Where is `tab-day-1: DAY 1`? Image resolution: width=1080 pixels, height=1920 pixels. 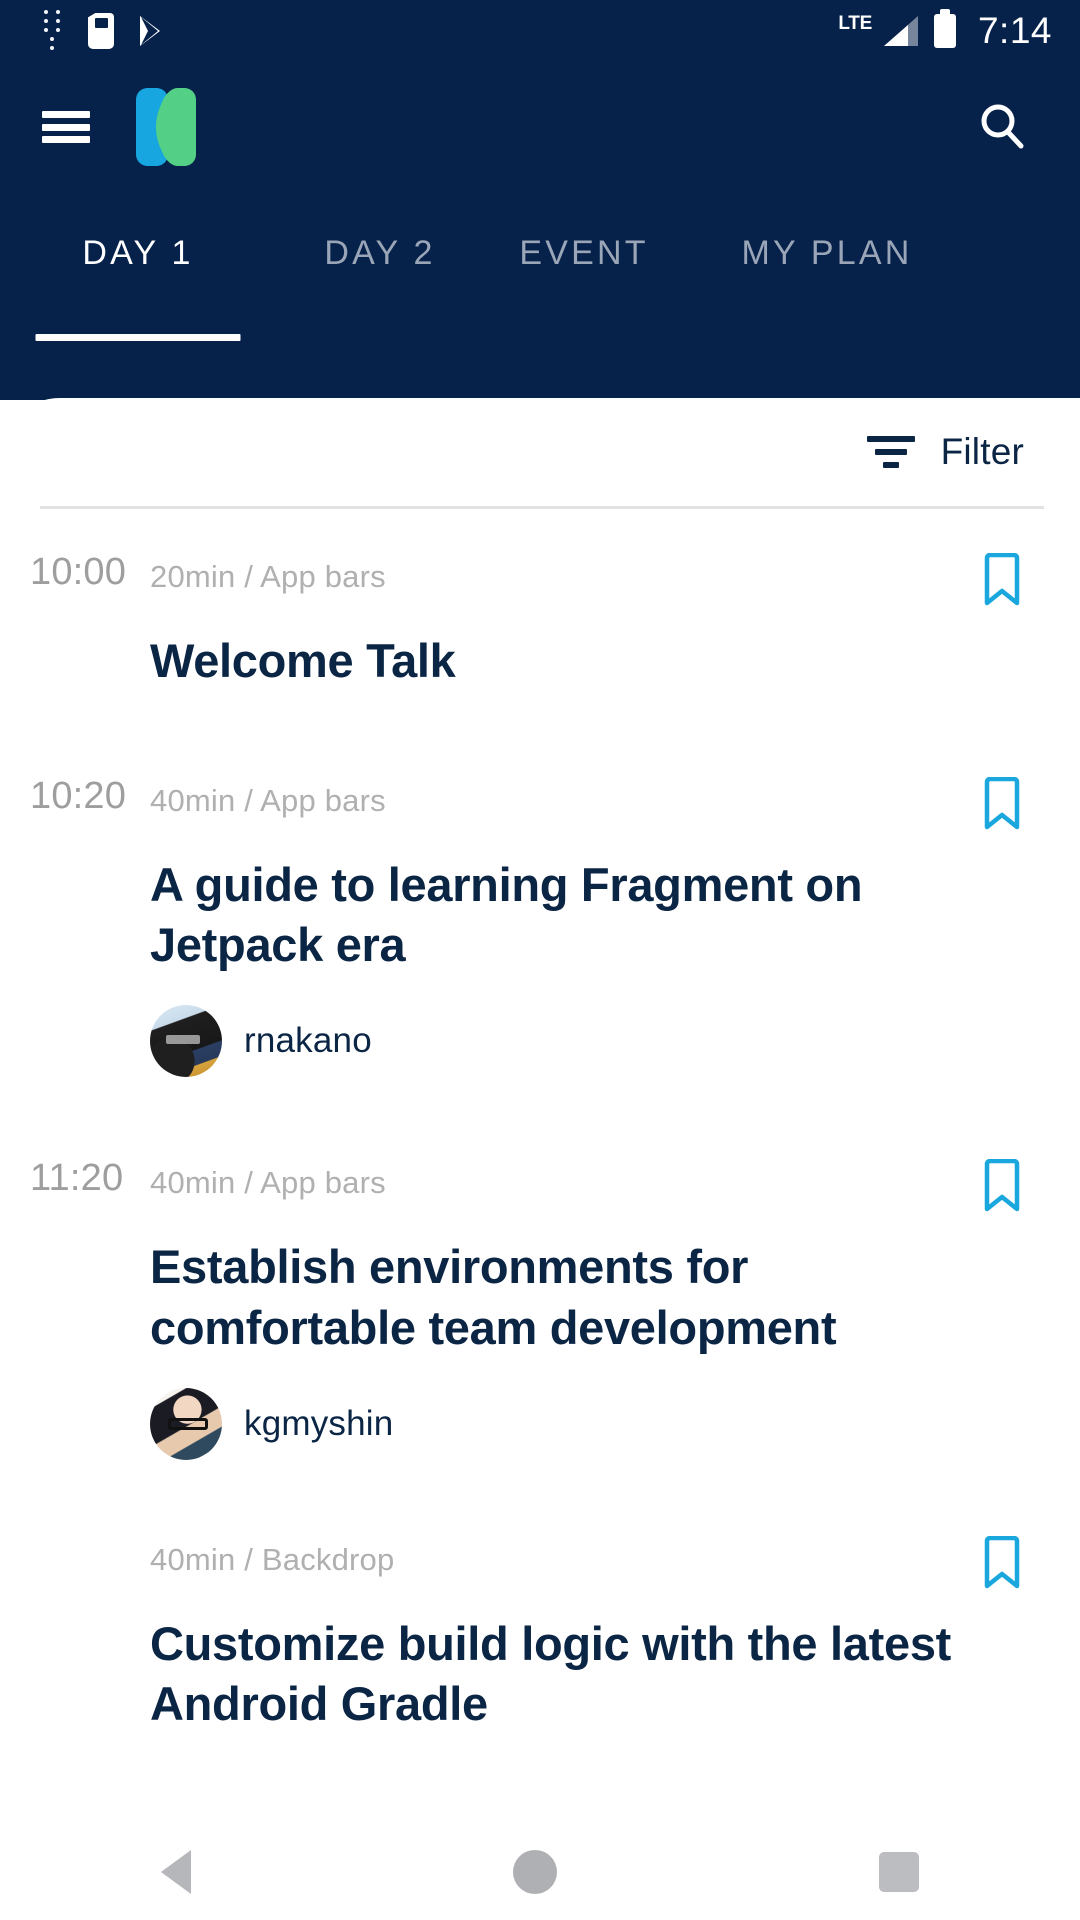
tab-day-1: DAY 1 is located at coordinates (138, 263).